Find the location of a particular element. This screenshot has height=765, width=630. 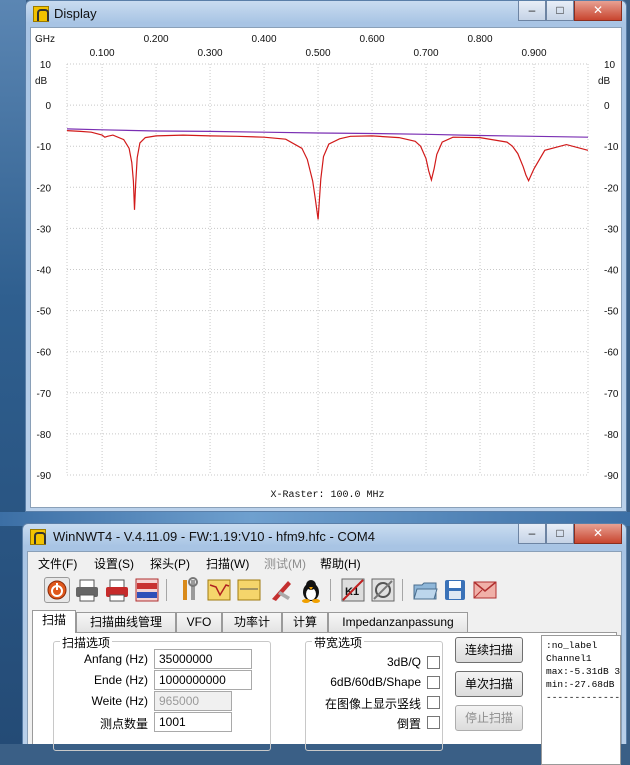

menu-scan: 扫描(W) is located at coordinates (227, 563).